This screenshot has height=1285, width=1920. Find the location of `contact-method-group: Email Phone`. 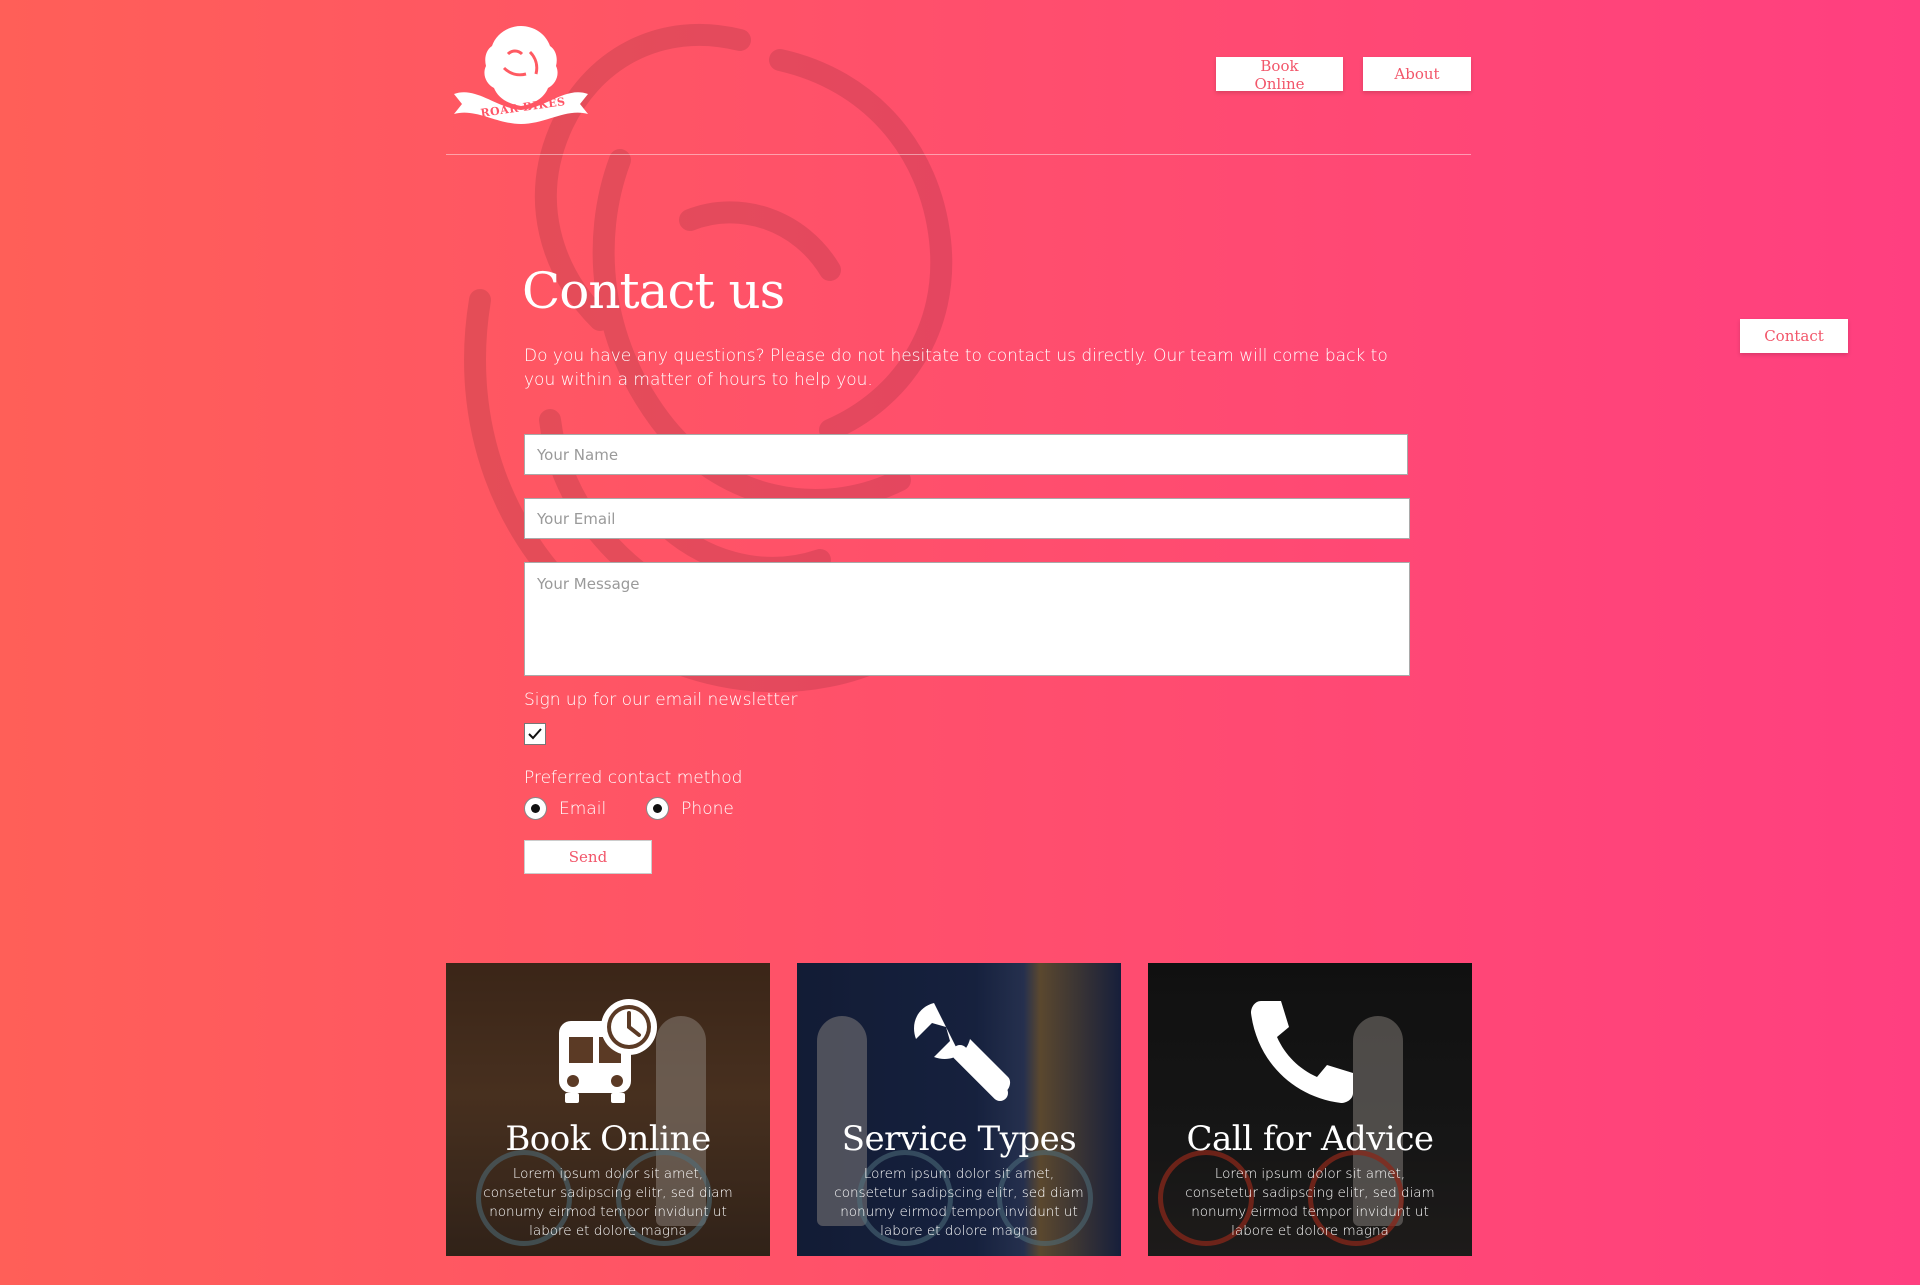

contact-method-group: Email Phone is located at coordinates (629, 808).